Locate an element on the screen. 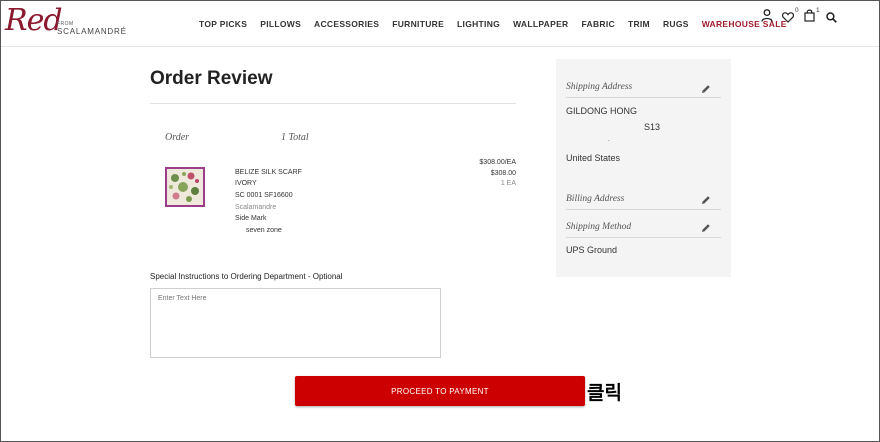 Image resolution: width=880 pixels, height=442 pixels. search-icon is located at coordinates (831, 19).